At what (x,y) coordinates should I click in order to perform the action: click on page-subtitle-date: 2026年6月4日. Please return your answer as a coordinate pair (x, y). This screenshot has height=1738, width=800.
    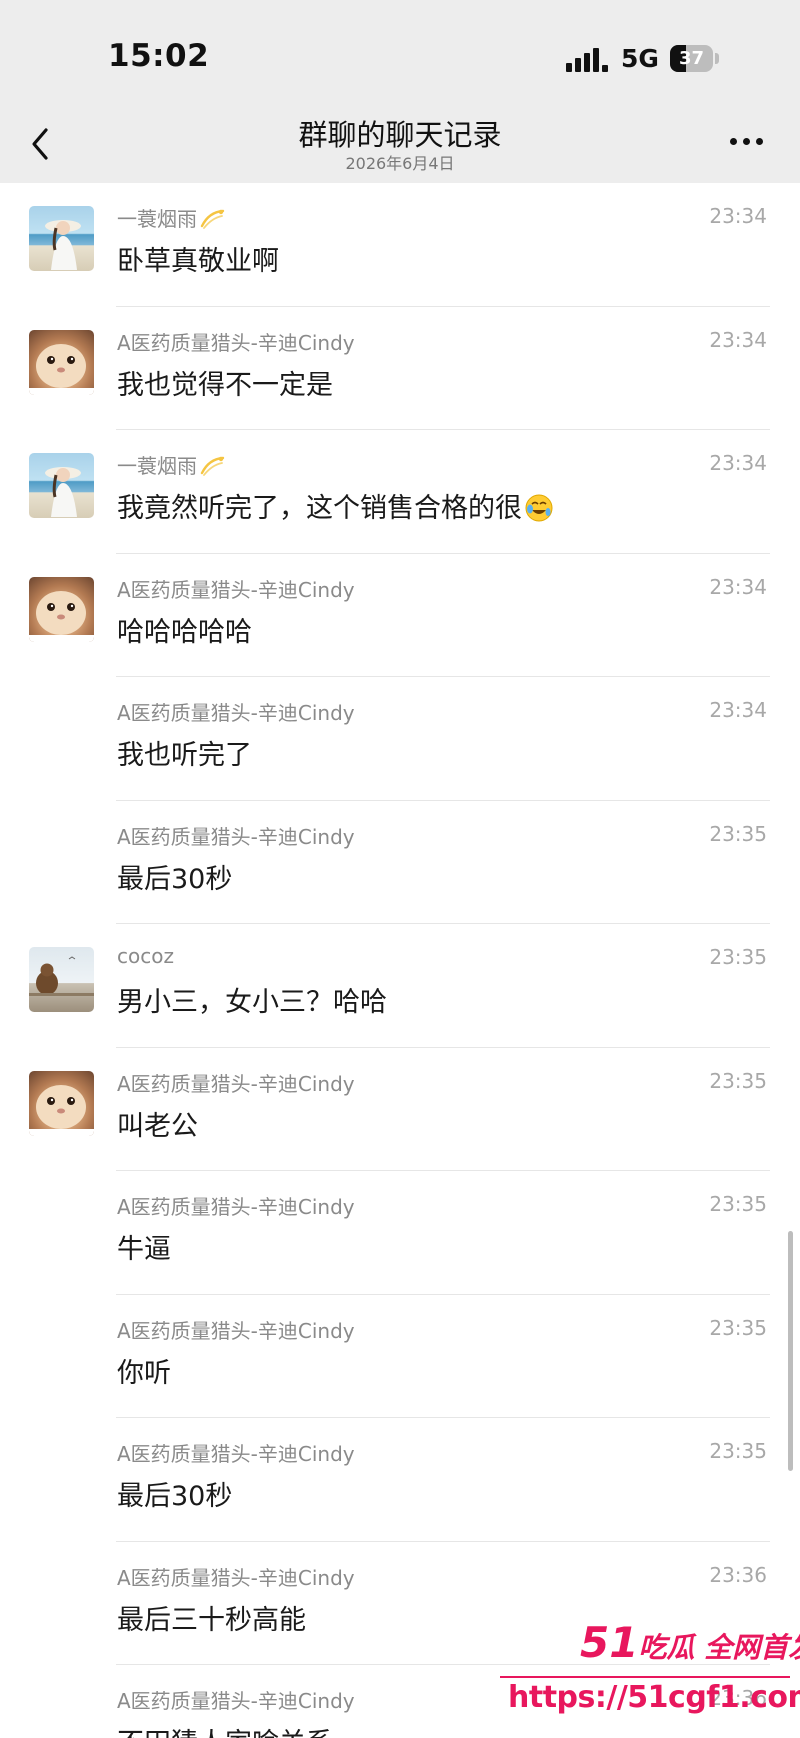
    Looking at the image, I should click on (400, 163).